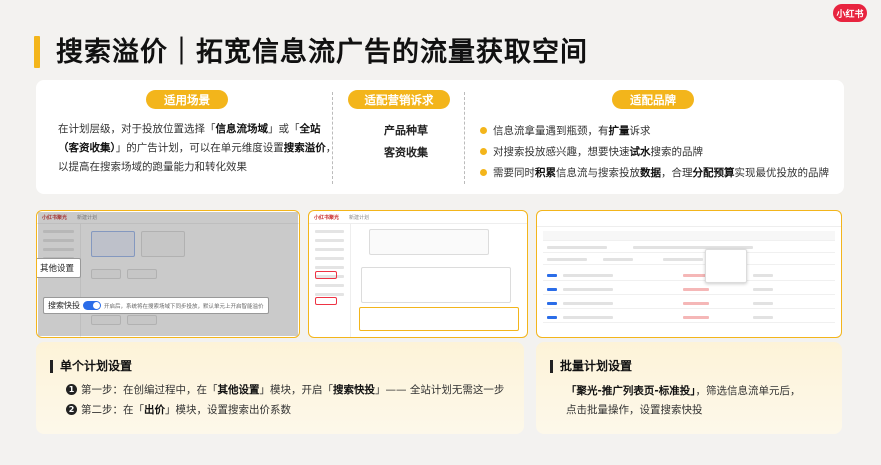  What do you see at coordinates (187, 99) in the screenshot?
I see `scenario-pill: 适用场景` at bounding box center [187, 99].